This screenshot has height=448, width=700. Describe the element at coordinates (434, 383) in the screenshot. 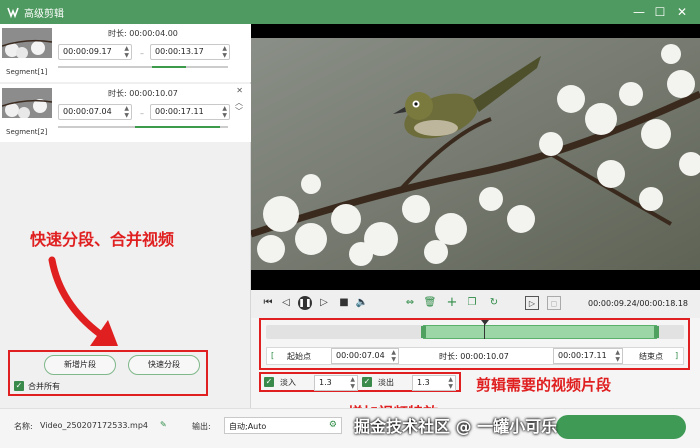

I see `fade-out-field: 1.3 ▲ ▼` at that location.